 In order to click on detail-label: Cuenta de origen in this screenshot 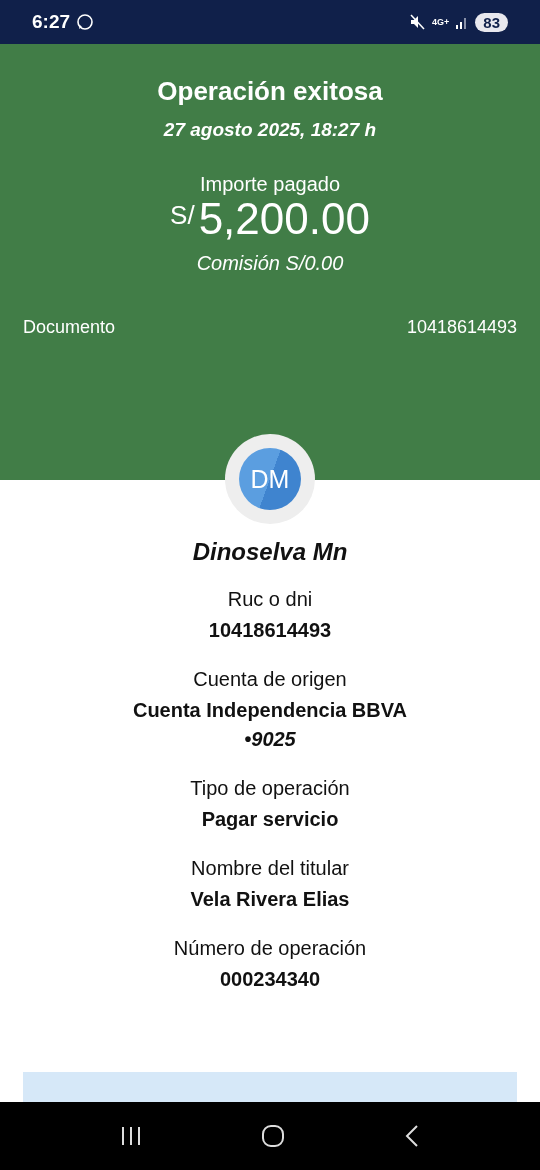, I will do `click(270, 679)`.